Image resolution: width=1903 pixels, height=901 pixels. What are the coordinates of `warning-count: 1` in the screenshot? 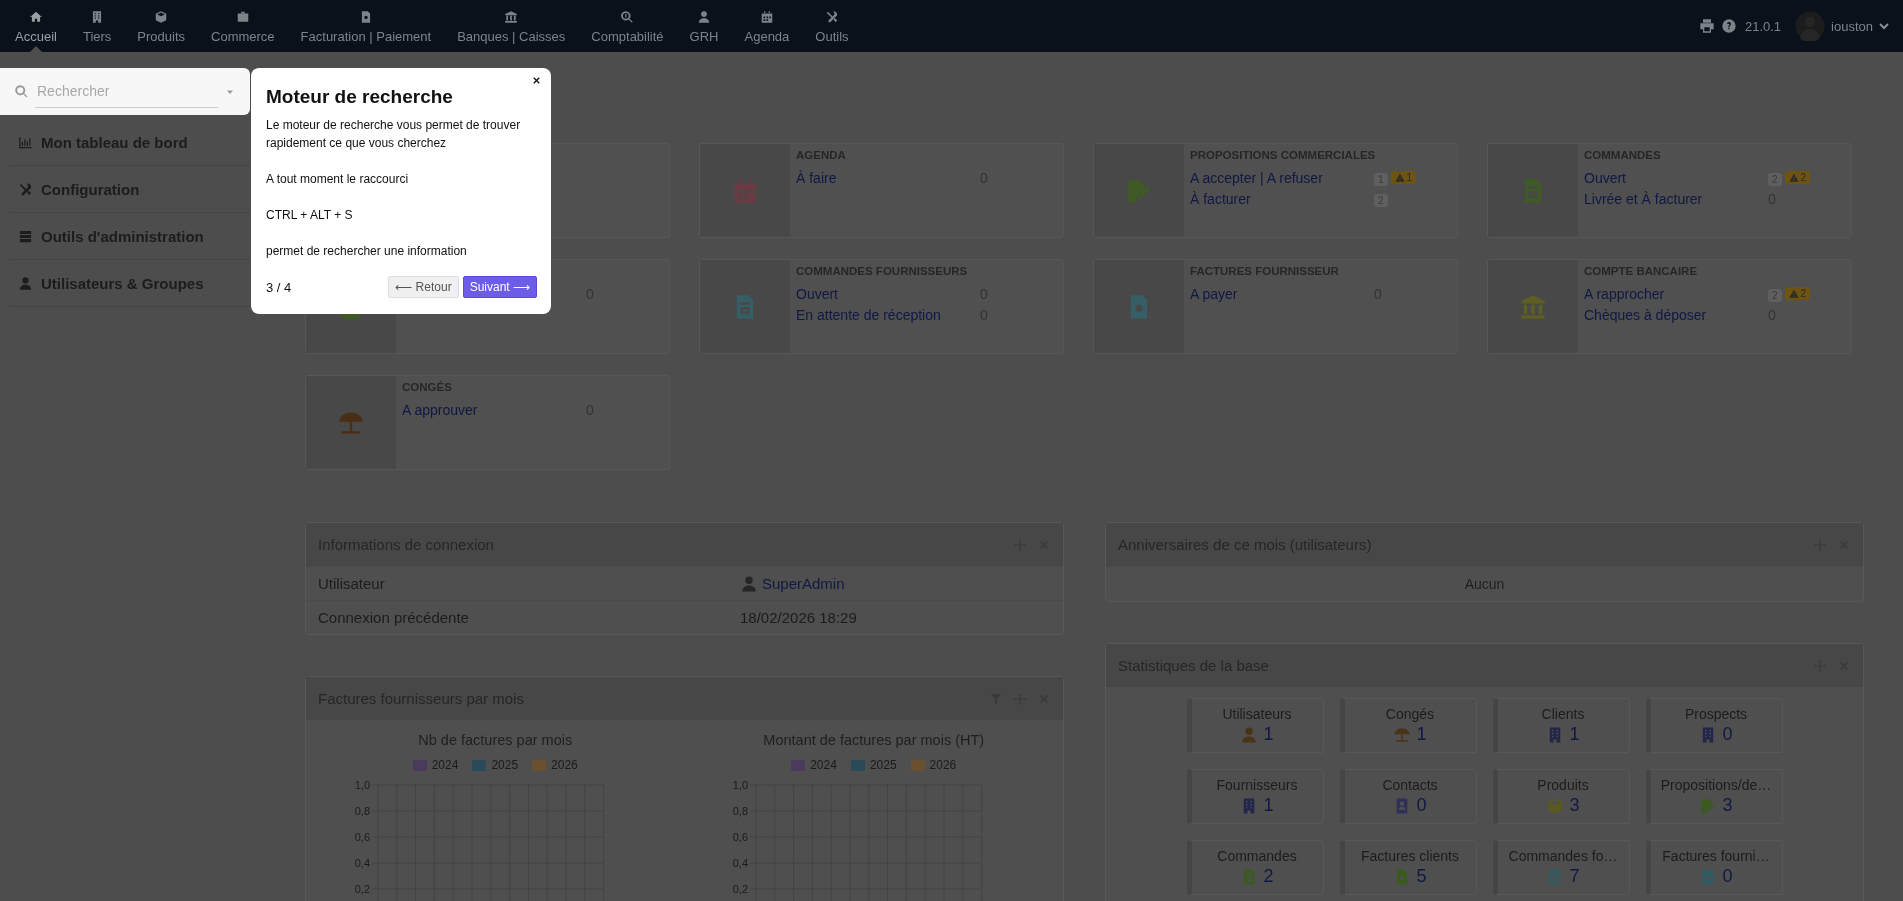 It's located at (1409, 177).